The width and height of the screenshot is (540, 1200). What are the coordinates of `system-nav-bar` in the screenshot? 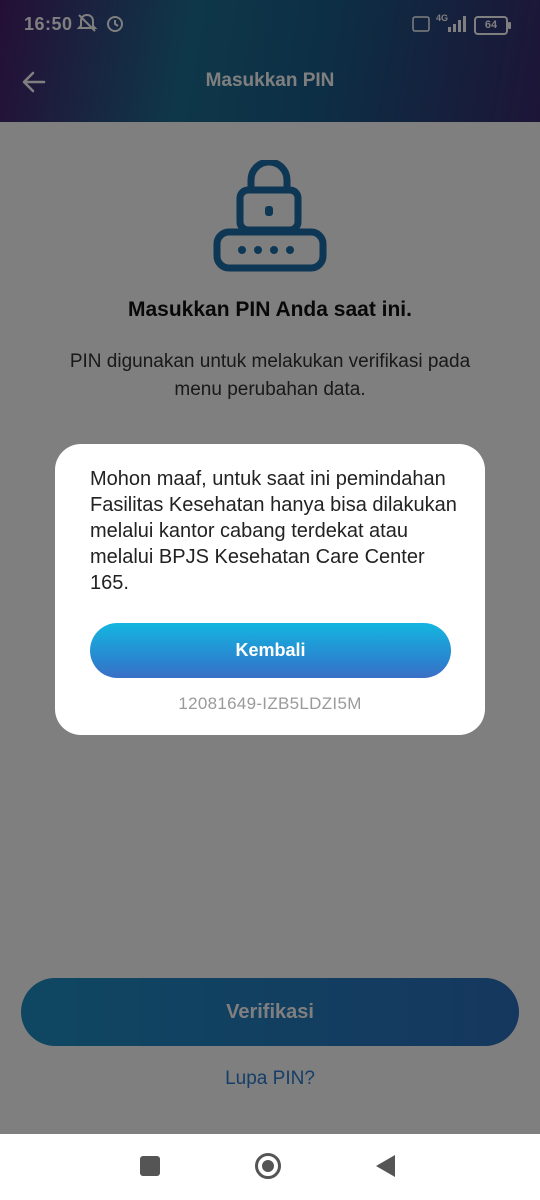 It's located at (270, 1167).